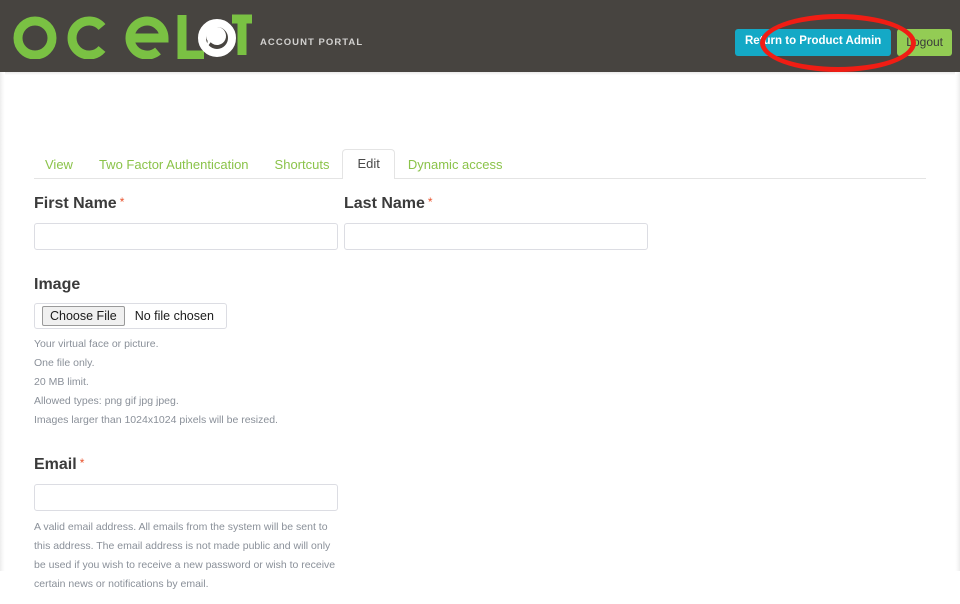  Describe the element at coordinates (55, 465) in the screenshot. I see `email-label-text: Email` at that location.